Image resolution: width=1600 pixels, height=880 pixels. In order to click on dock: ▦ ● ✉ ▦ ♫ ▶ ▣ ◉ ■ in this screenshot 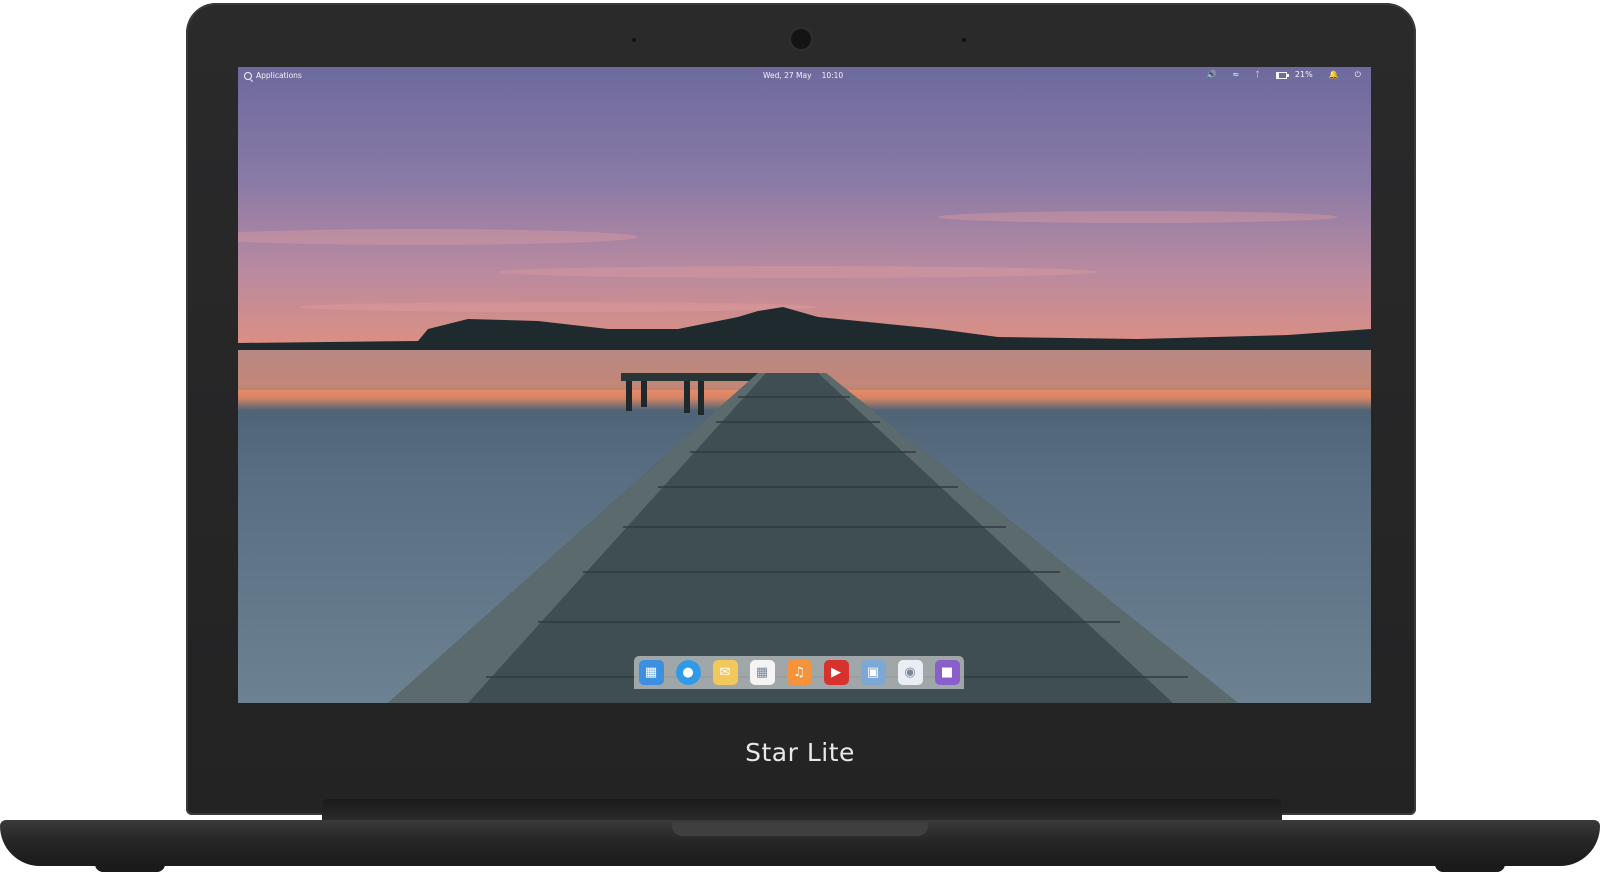, I will do `click(799, 672)`.